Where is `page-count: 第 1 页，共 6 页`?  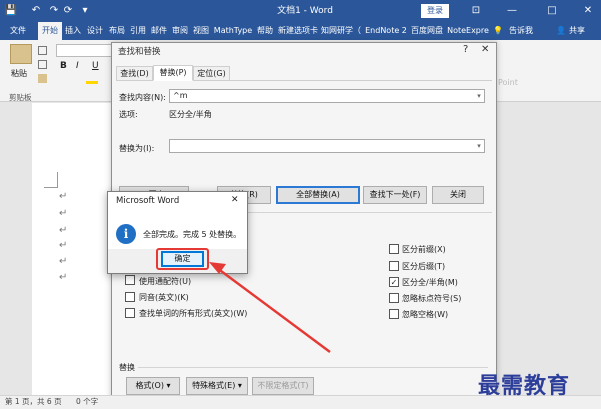
page-count: 第 1 页，共 6 页 is located at coordinates (33, 401).